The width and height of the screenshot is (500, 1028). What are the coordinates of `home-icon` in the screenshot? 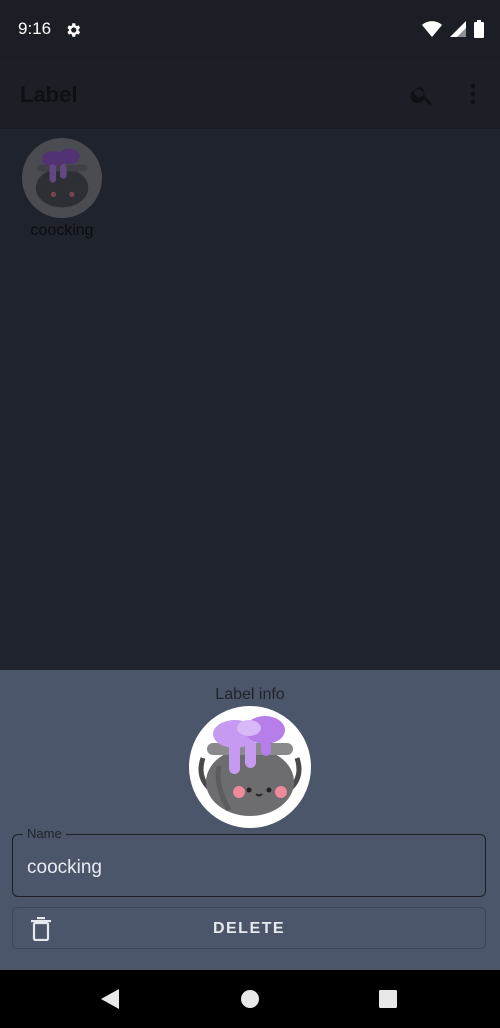 It's located at (250, 999).